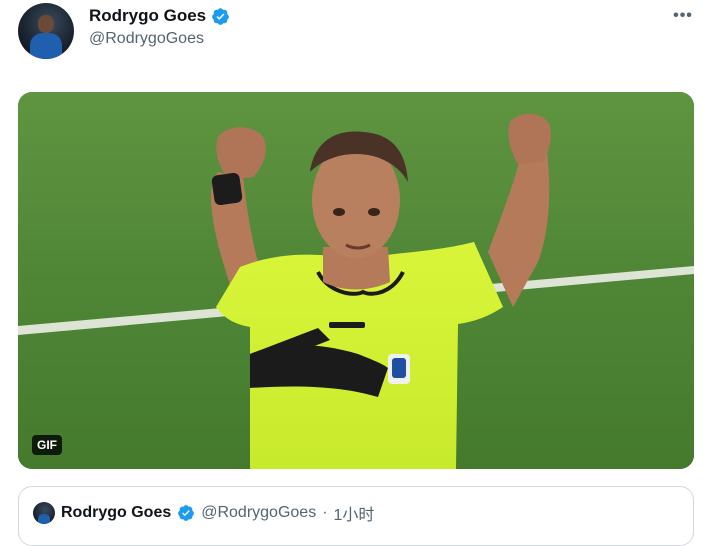 This screenshot has width=709, height=546. Describe the element at coordinates (146, 39) in the screenshot. I see `author-handle: @RodrygoGoes` at that location.